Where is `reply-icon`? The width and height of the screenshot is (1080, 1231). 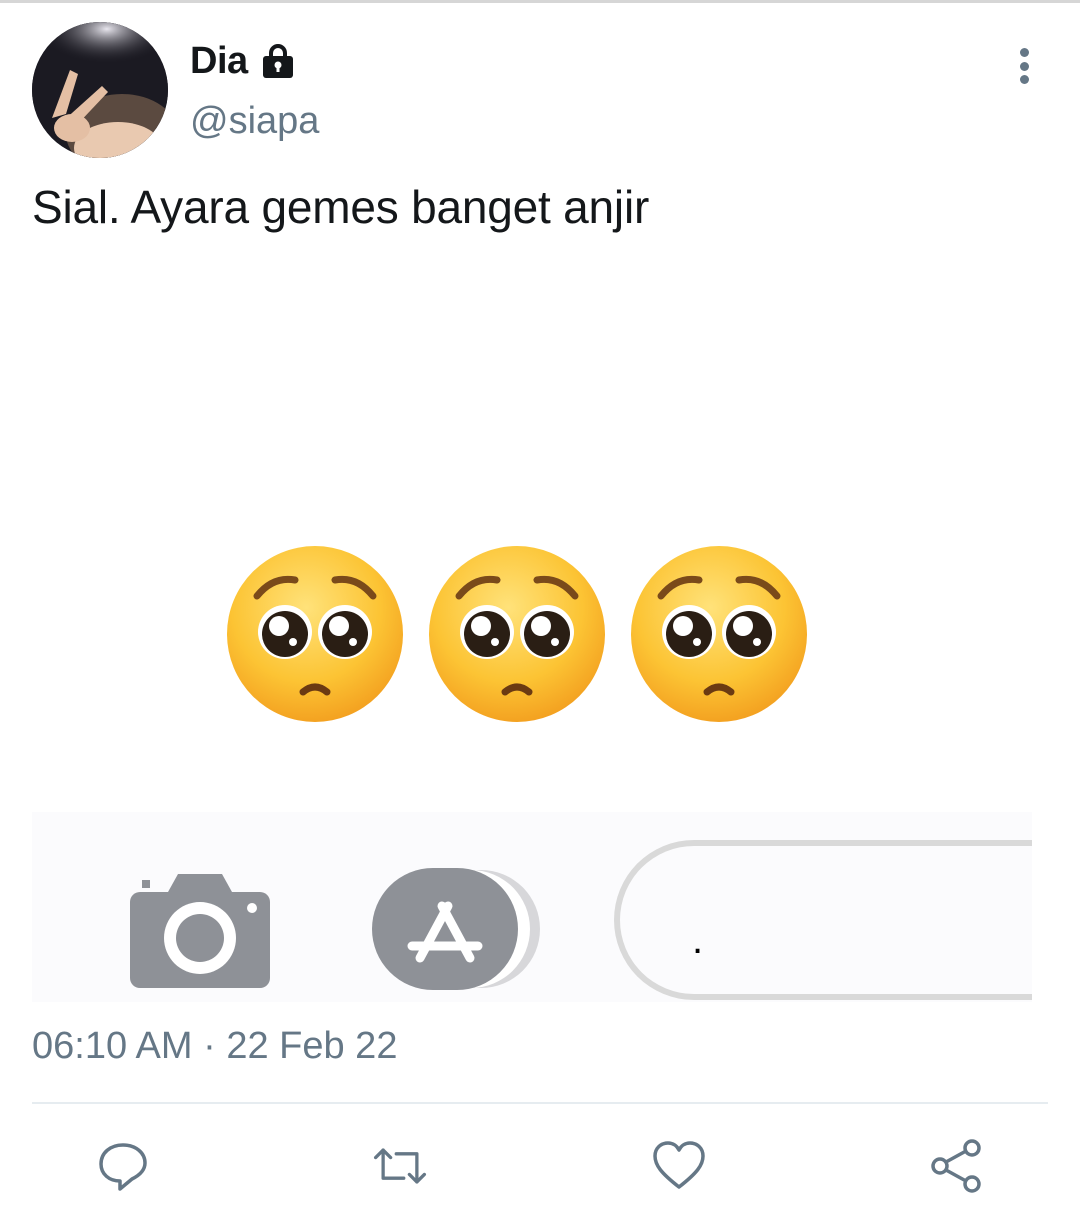 reply-icon is located at coordinates (123, 1167).